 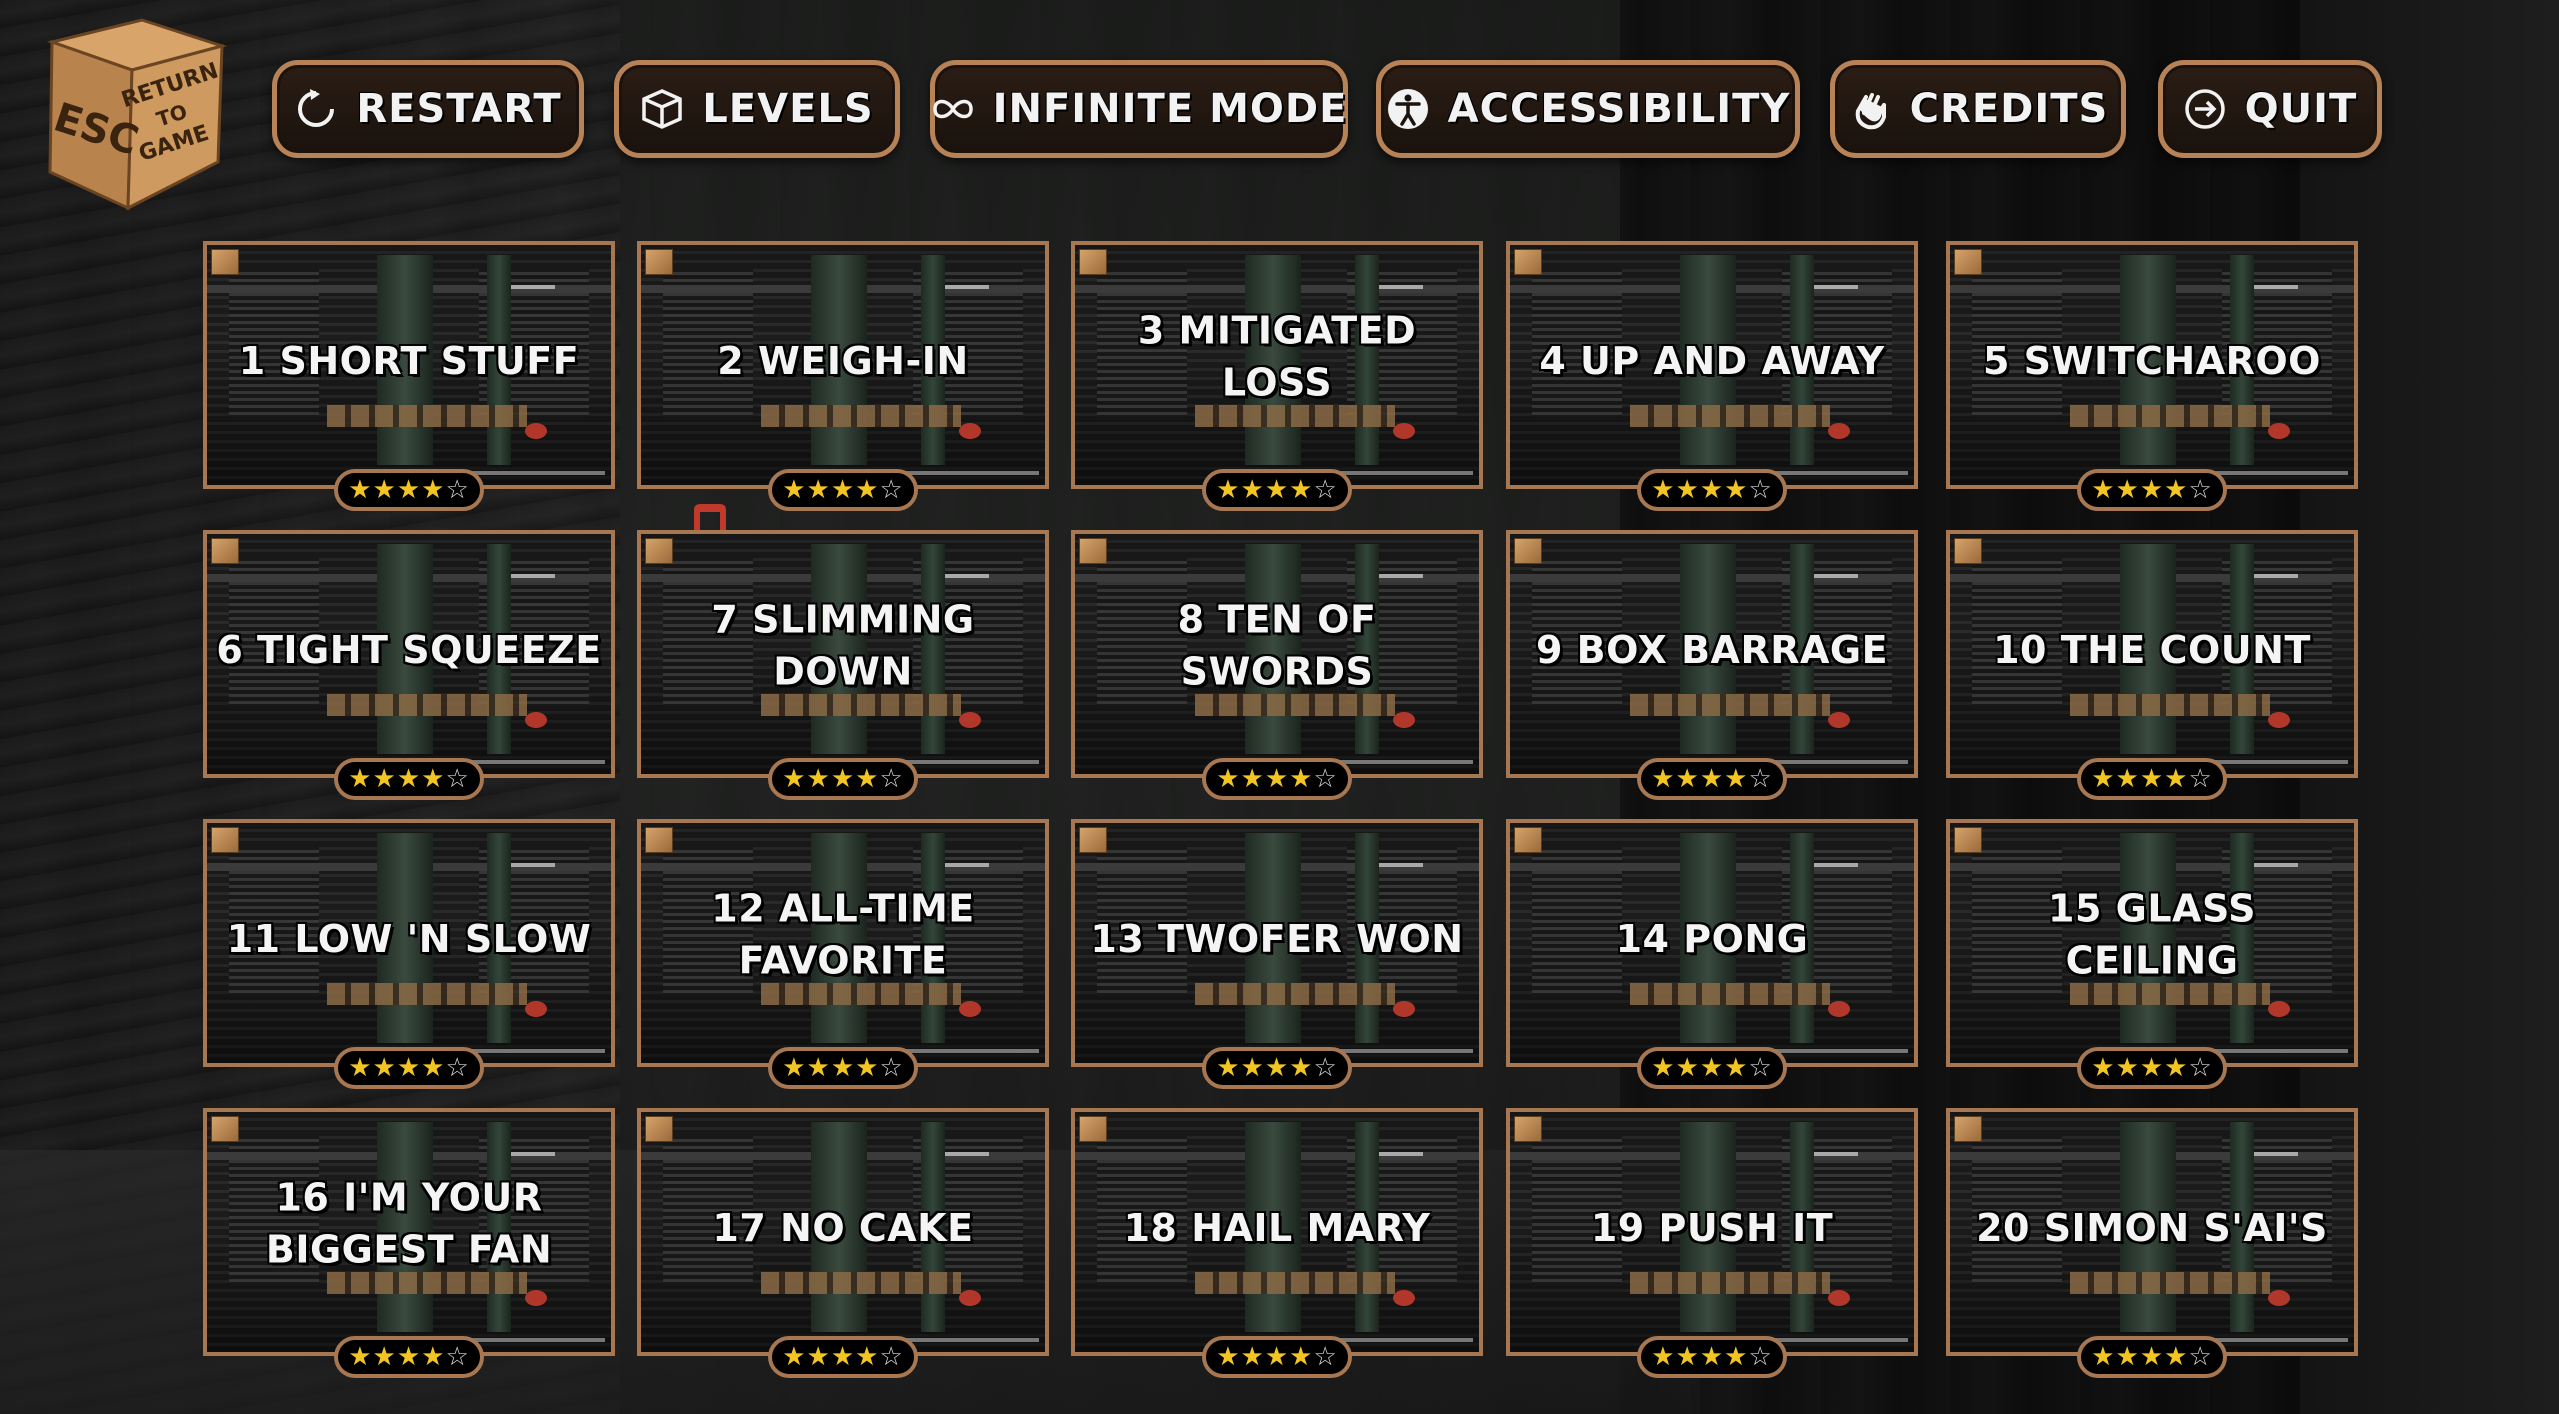 I want to click on level-title: 16 I'M YOUR BIGGEST FAN, so click(x=409, y=1223).